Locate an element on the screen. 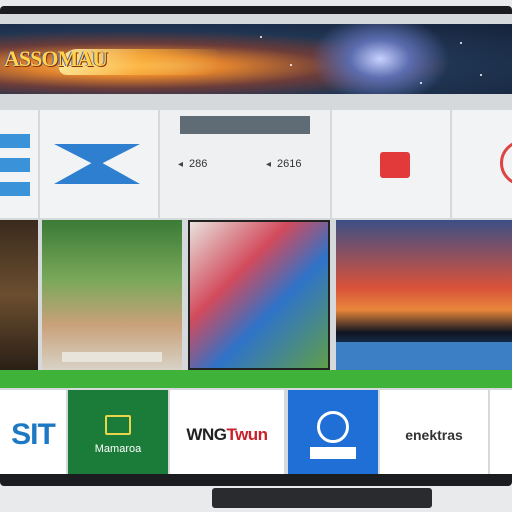  stat-left-value: 286 is located at coordinates (198, 164).